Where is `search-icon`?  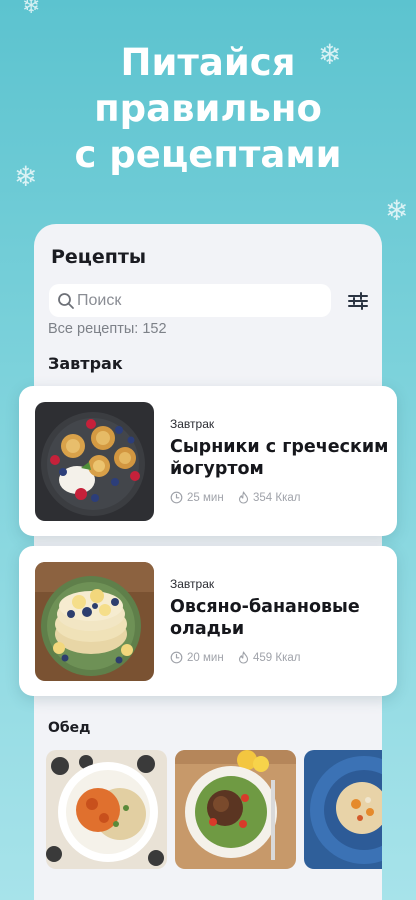
search-icon is located at coordinates (66, 301).